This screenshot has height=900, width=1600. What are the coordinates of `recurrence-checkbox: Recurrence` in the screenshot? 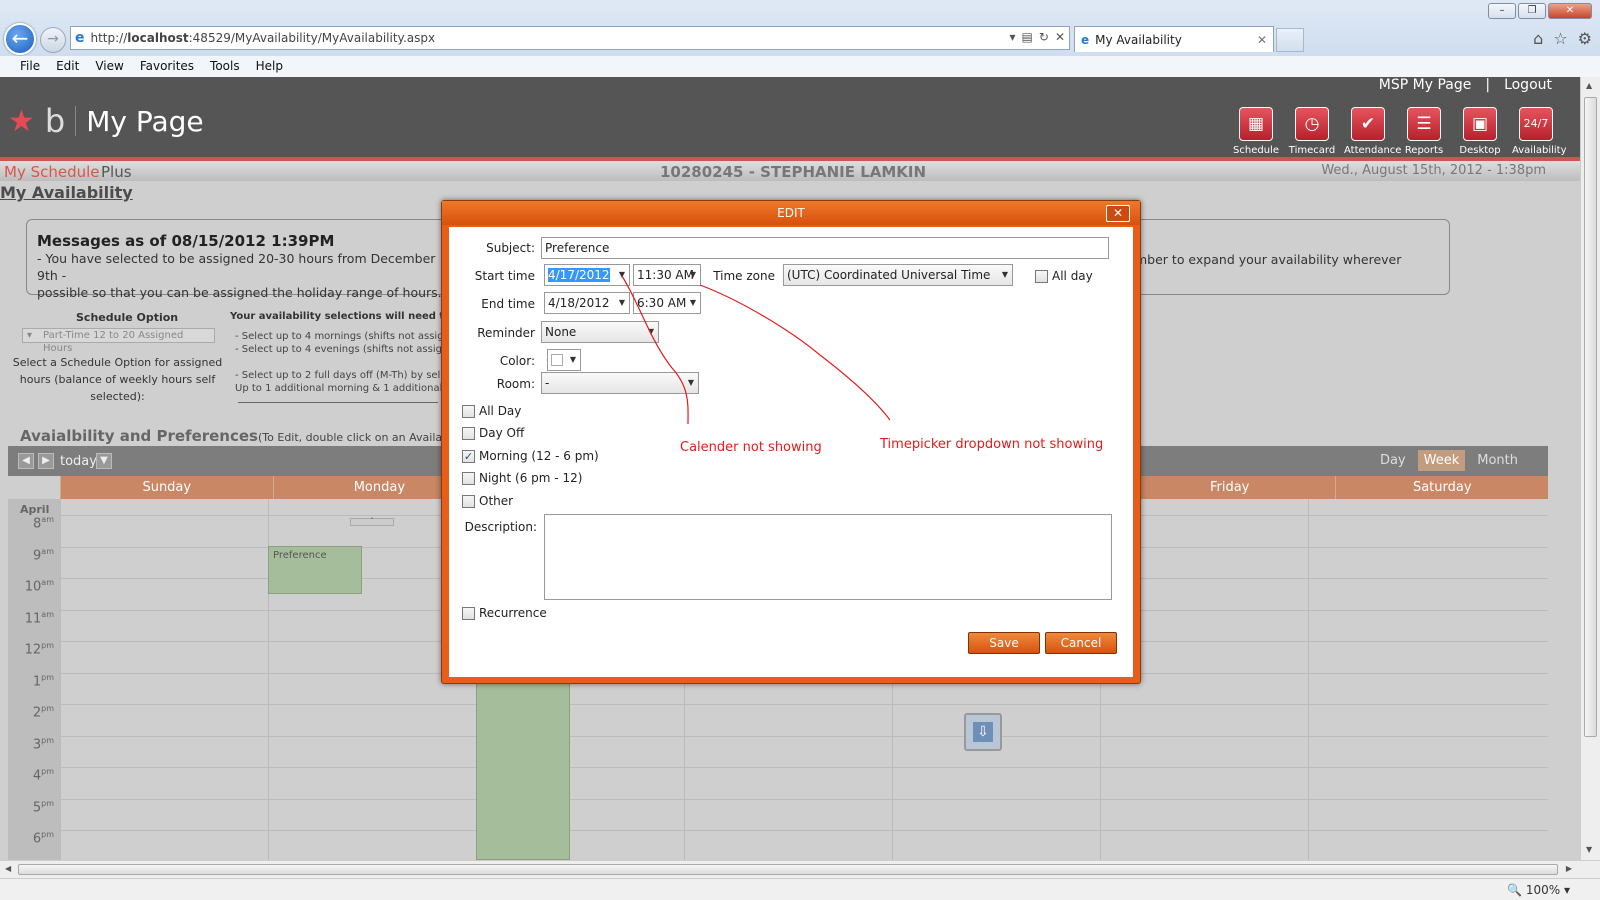 It's located at (504, 613).